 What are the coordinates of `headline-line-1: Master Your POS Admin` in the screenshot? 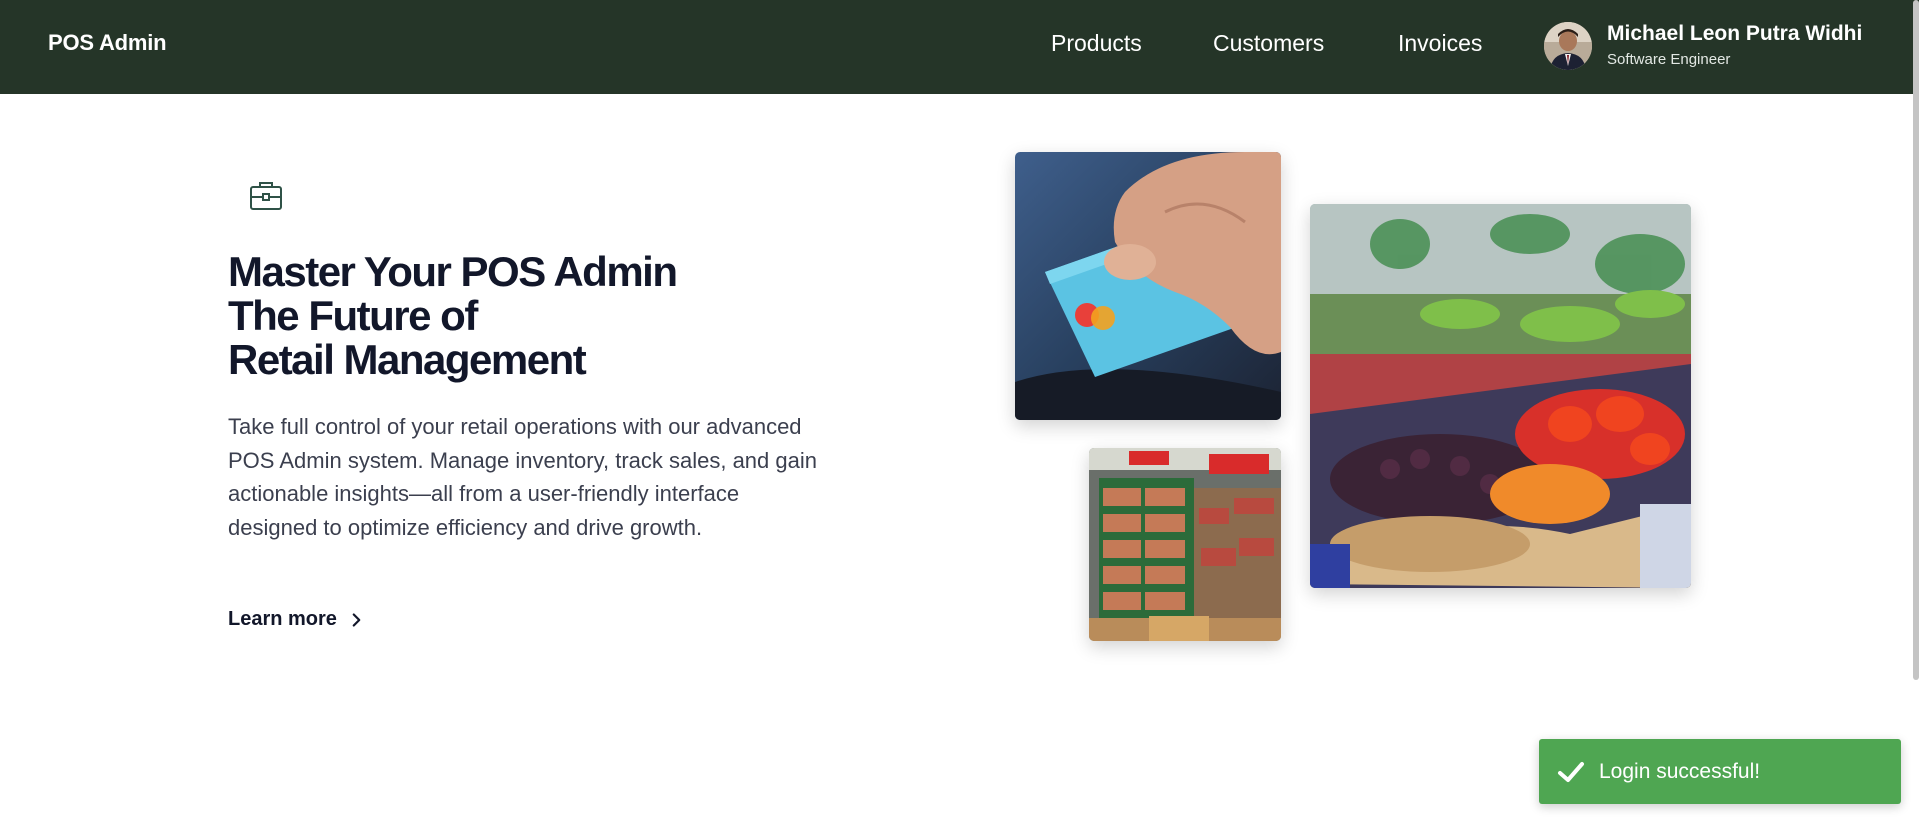 It's located at (453, 271).